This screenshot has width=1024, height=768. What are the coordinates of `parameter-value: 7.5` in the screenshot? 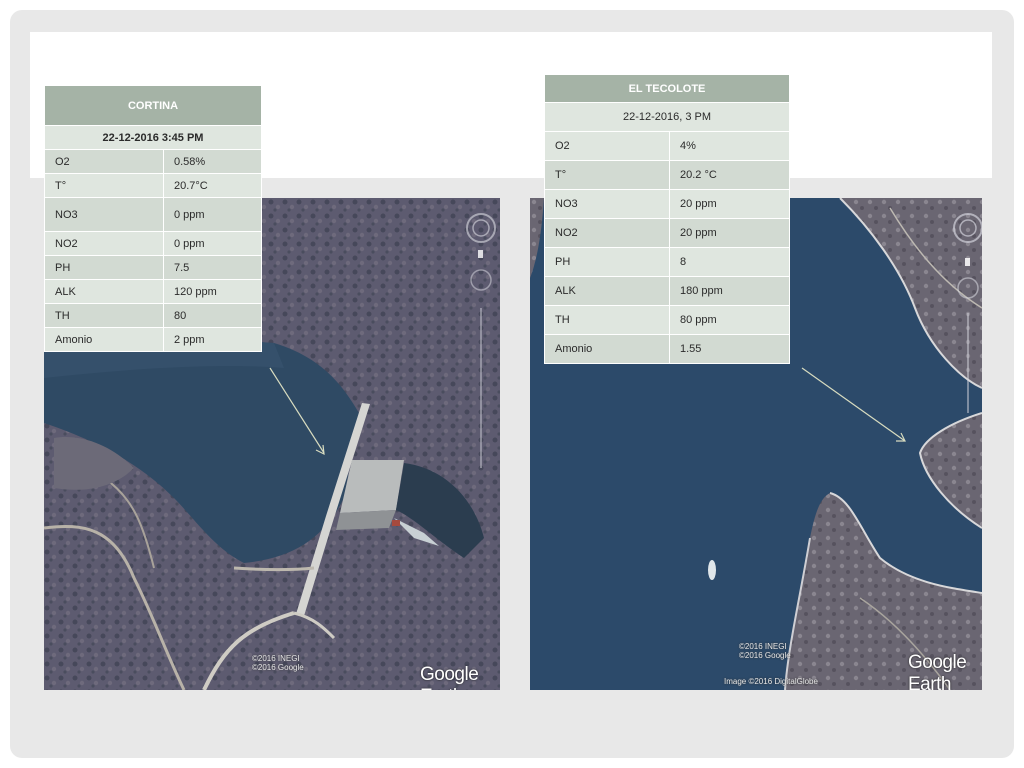 It's located at (212, 267).